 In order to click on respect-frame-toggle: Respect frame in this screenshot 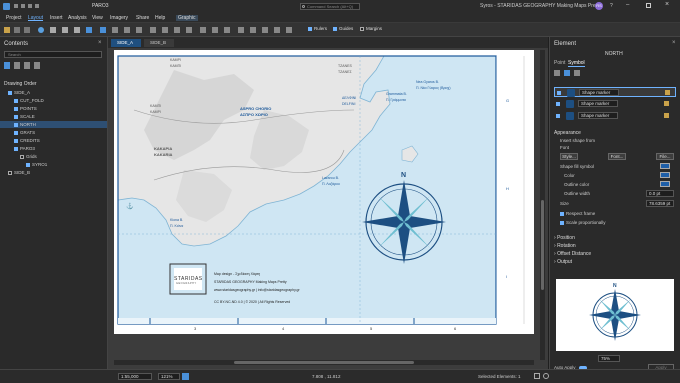, I will do `click(577, 213)`.